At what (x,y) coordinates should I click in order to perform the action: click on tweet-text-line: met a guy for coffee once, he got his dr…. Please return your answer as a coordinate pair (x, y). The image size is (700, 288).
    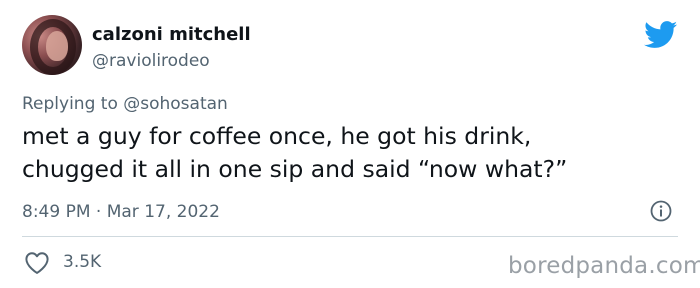
    Looking at the image, I should click on (277, 136).